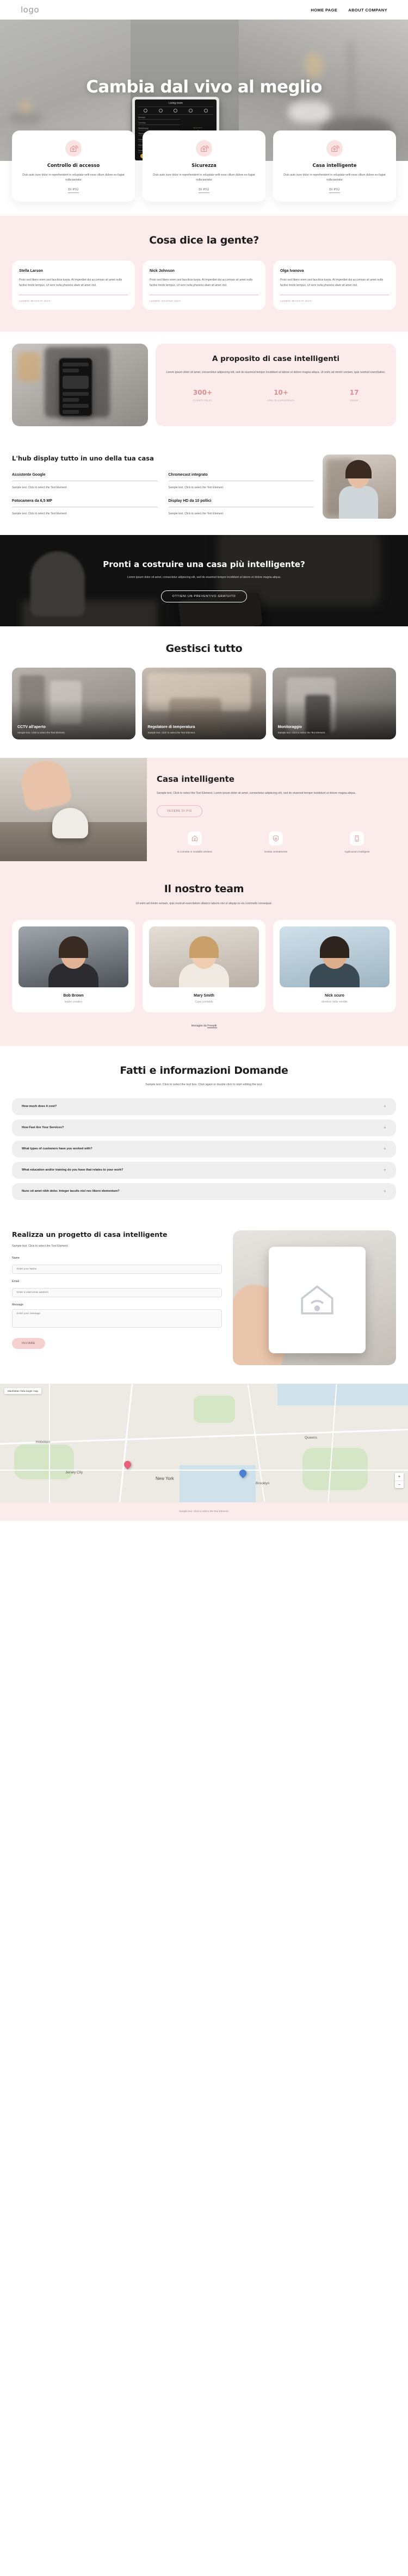 The image size is (408, 2576). Describe the element at coordinates (31, 727) in the screenshot. I see `manage-card-title: CCTV all'aperto` at that location.